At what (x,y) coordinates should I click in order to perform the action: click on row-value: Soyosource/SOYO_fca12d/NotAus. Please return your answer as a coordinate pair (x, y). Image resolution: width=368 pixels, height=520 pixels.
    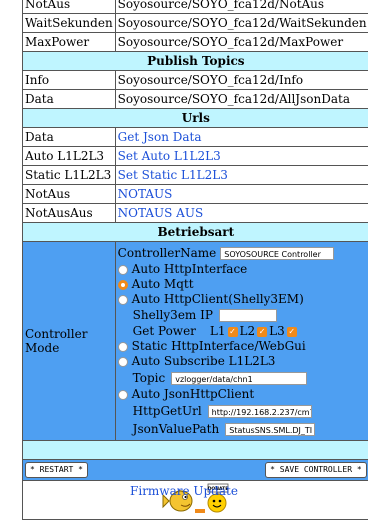
    Looking at the image, I should click on (241, 7).